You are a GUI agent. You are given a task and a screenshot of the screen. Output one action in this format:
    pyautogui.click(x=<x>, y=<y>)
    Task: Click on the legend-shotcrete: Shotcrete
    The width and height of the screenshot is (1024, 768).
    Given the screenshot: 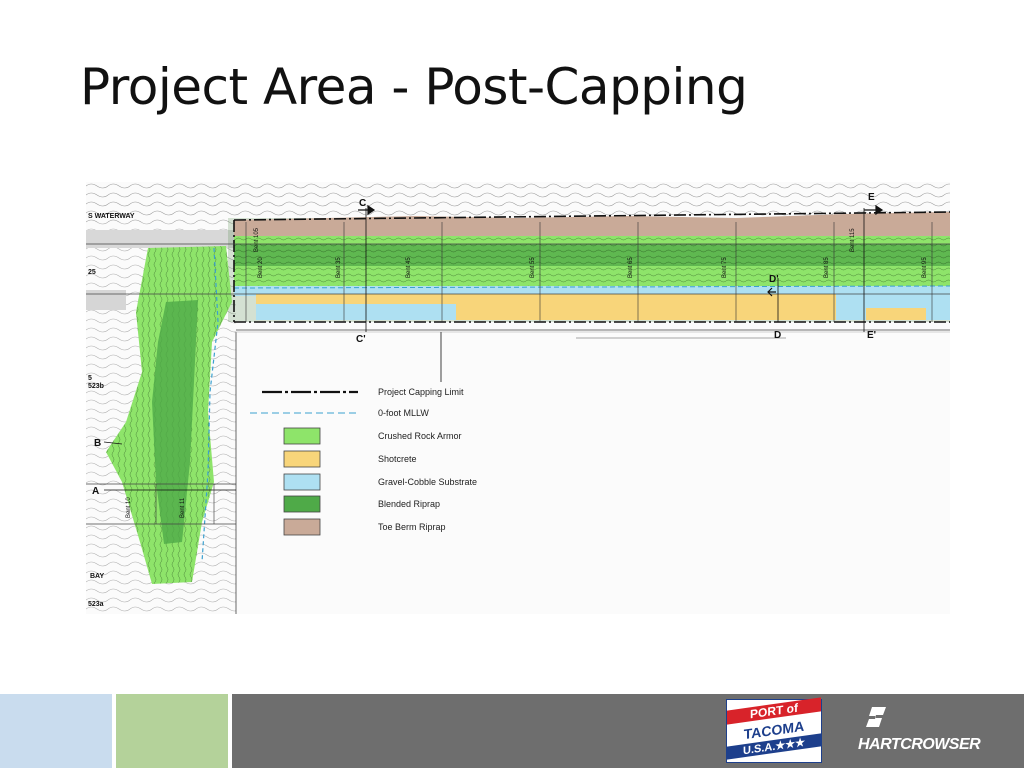 What is the action you would take?
    pyautogui.click(x=397, y=459)
    